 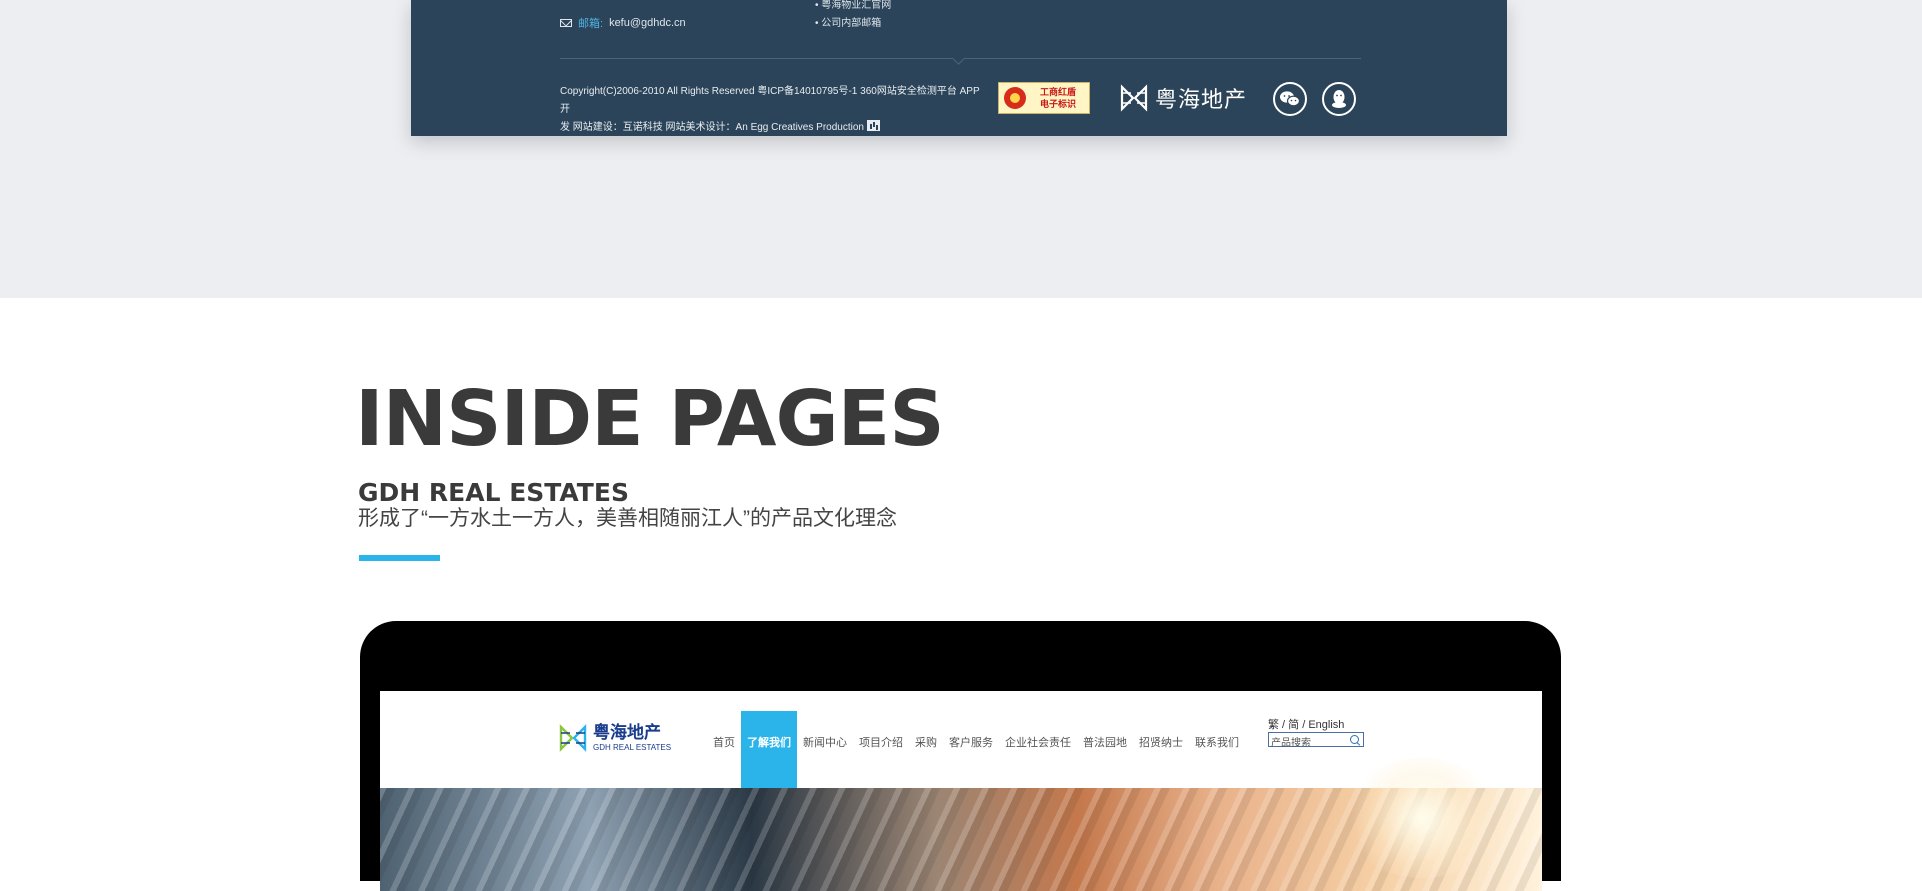 I want to click on footer-link: 公司内部邮箱, so click(x=853, y=24).